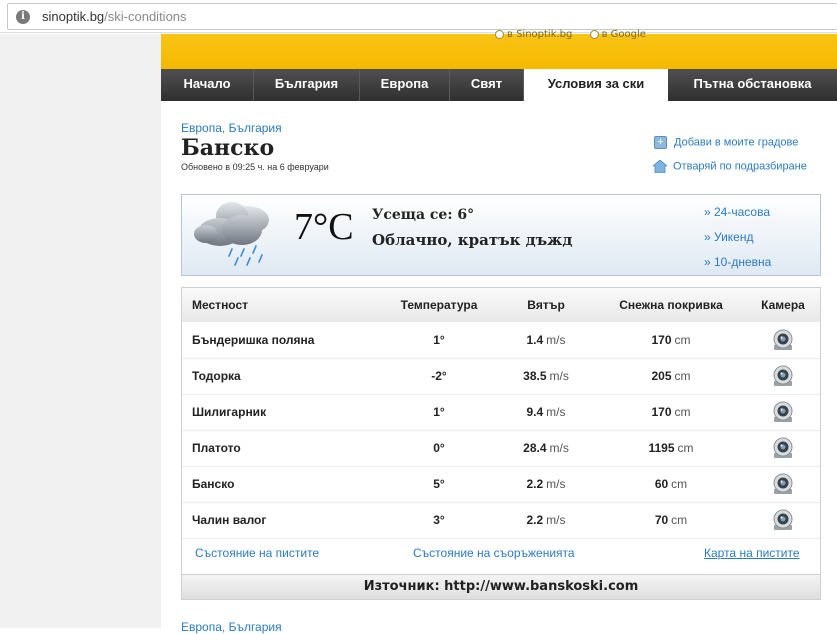 The image size is (837, 634). I want to click on snow-value: 60, so click(661, 484).